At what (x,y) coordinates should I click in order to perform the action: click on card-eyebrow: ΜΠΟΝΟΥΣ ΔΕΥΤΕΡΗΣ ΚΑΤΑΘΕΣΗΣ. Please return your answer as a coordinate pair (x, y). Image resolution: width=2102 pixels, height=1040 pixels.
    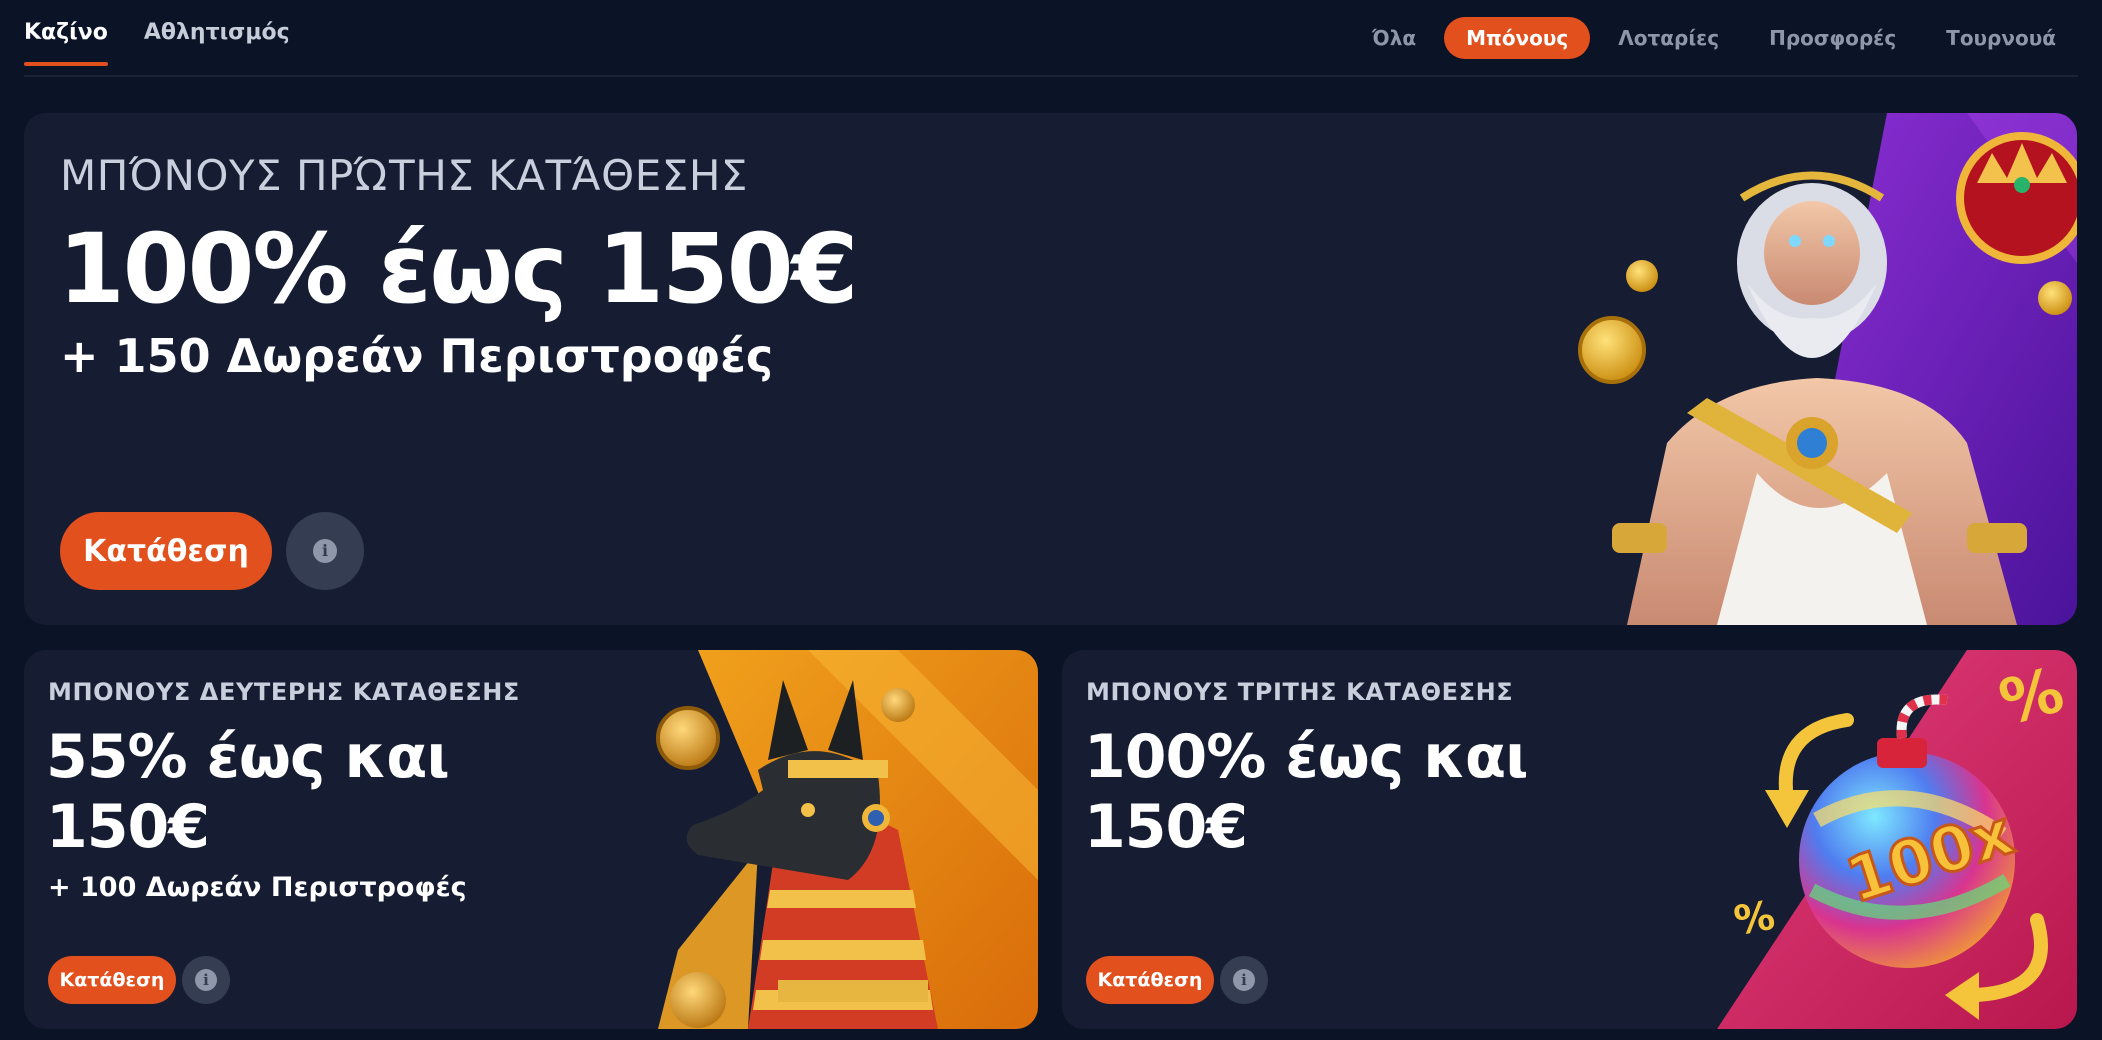
    Looking at the image, I should click on (284, 692).